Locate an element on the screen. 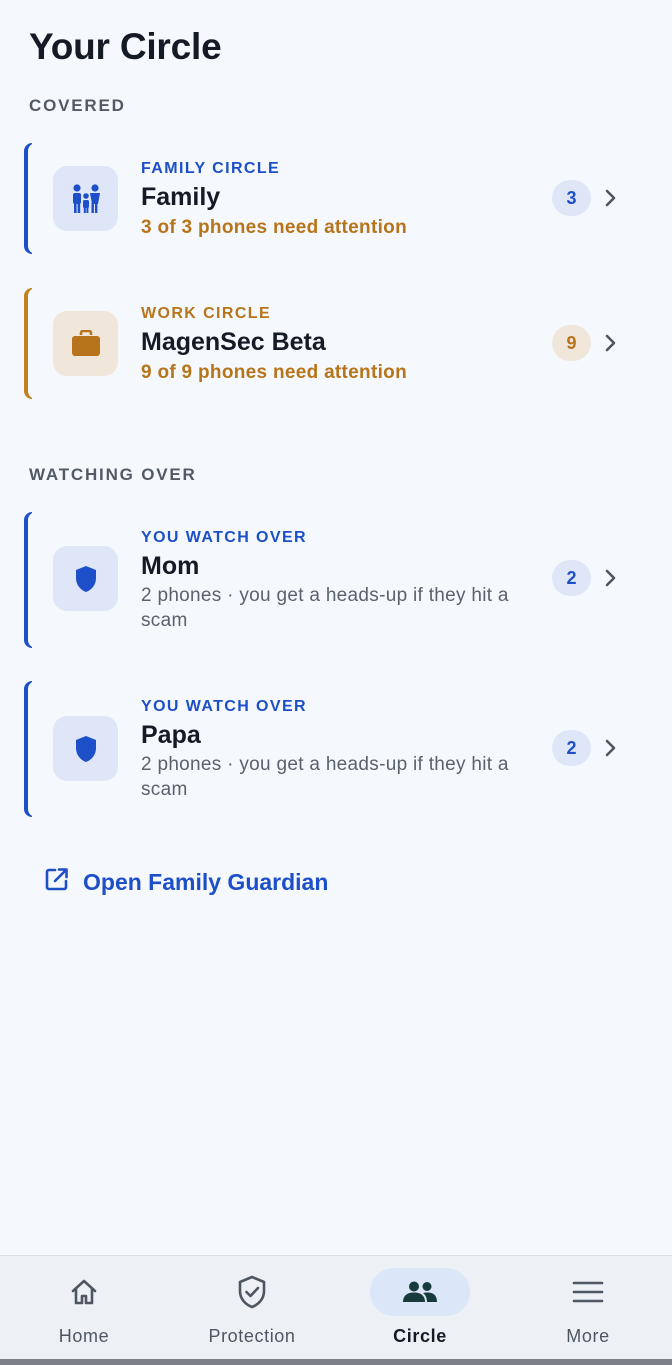 This screenshot has width=672, height=1365. card-status: 3 of 3 phones need attention is located at coordinates (274, 227).